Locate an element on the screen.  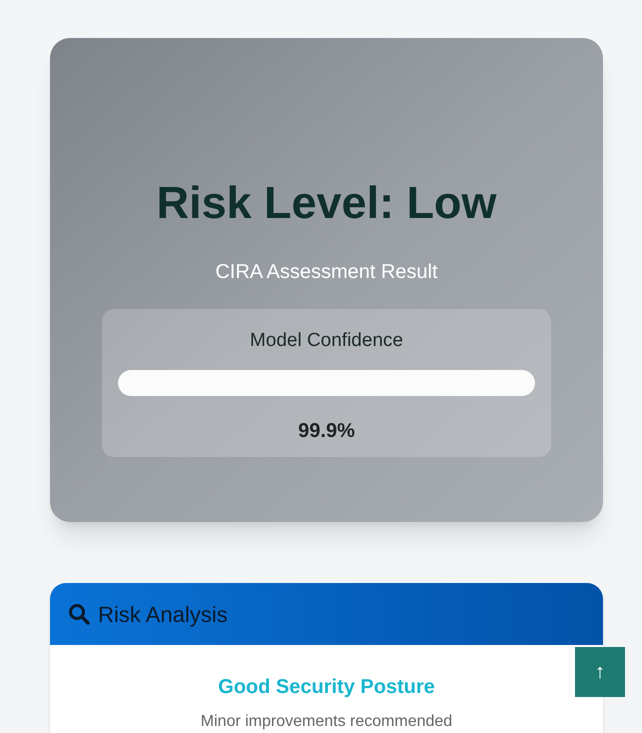
posture-heading: Good Security Posture is located at coordinates (326, 687).